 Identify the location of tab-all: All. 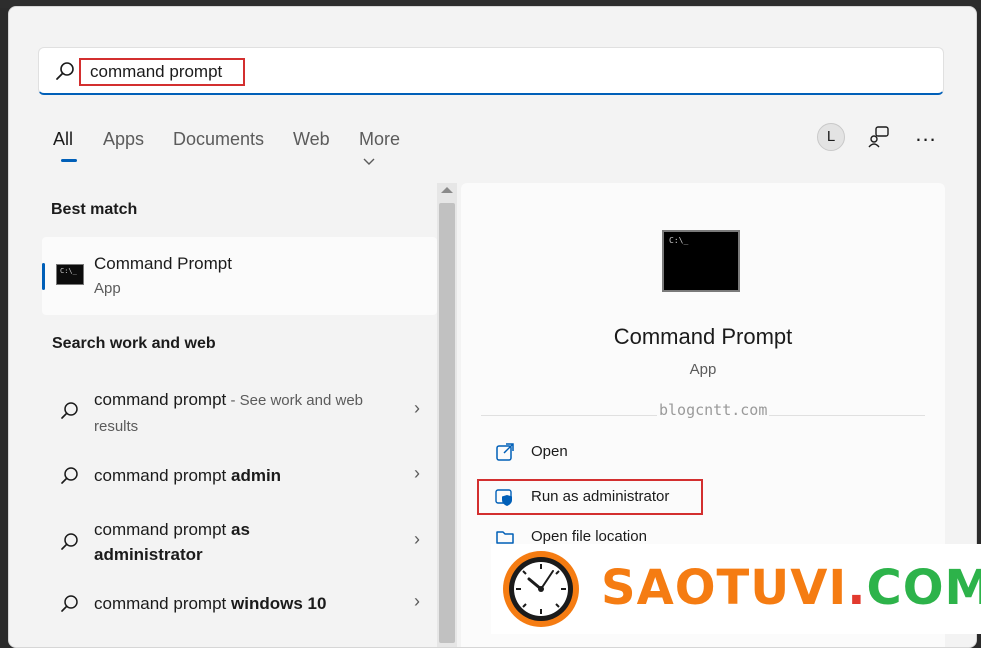
(63, 139).